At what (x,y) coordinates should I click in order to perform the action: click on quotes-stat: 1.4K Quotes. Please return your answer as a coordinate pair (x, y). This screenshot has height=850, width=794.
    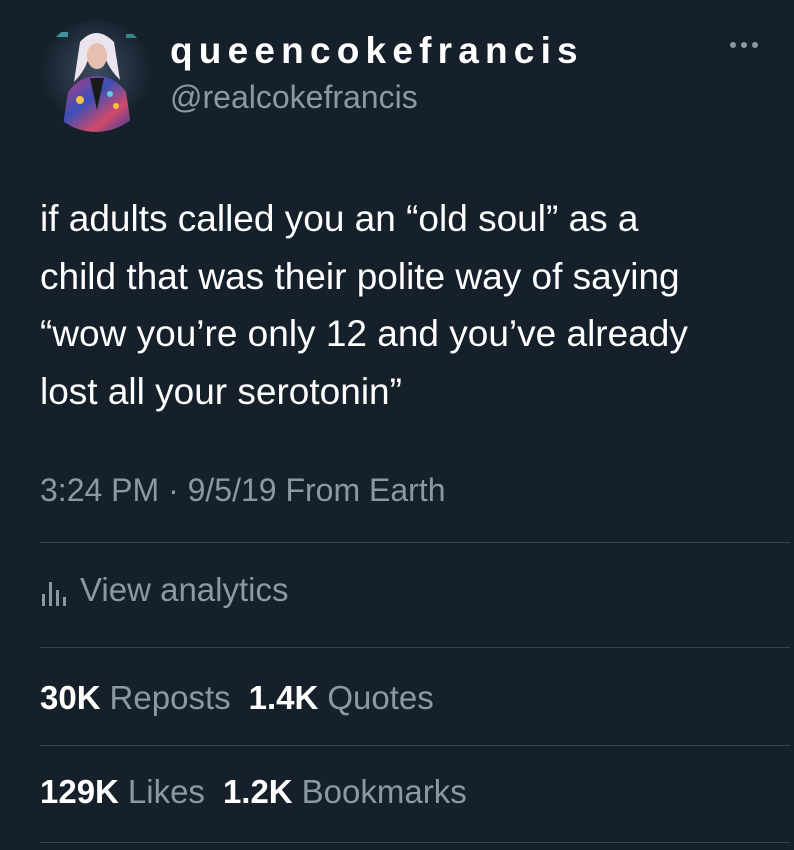
    Looking at the image, I should click on (341, 698).